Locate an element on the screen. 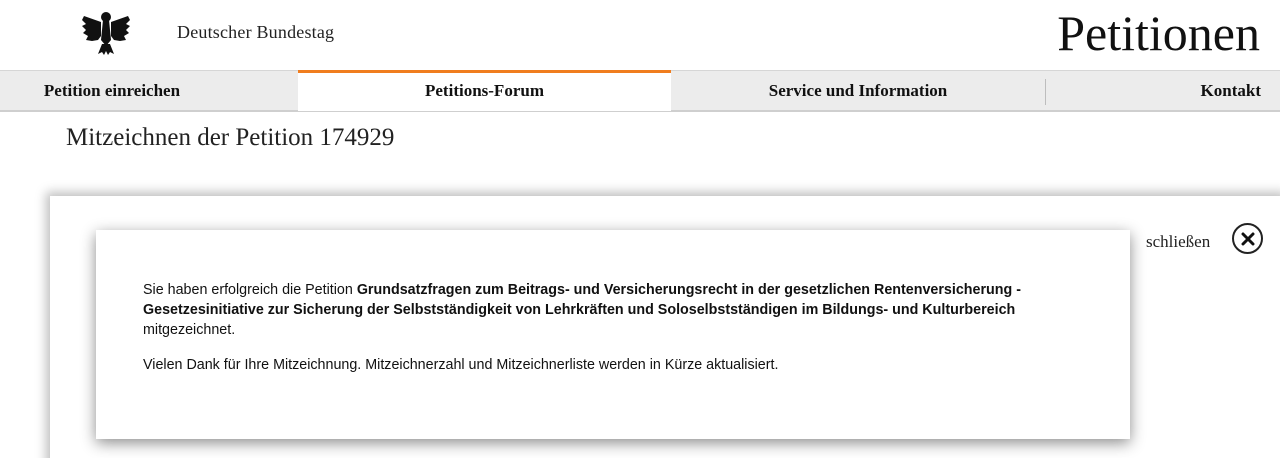 The image size is (1280, 458). page-title: Mitzeichnen der Petition 174929 is located at coordinates (230, 137).